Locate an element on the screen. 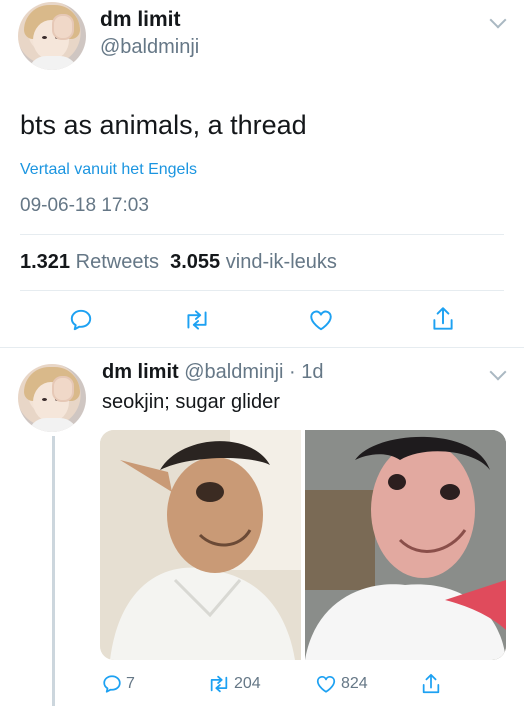 This screenshot has width=524, height=721. reply-retweets-count: 204 is located at coordinates (247, 683).